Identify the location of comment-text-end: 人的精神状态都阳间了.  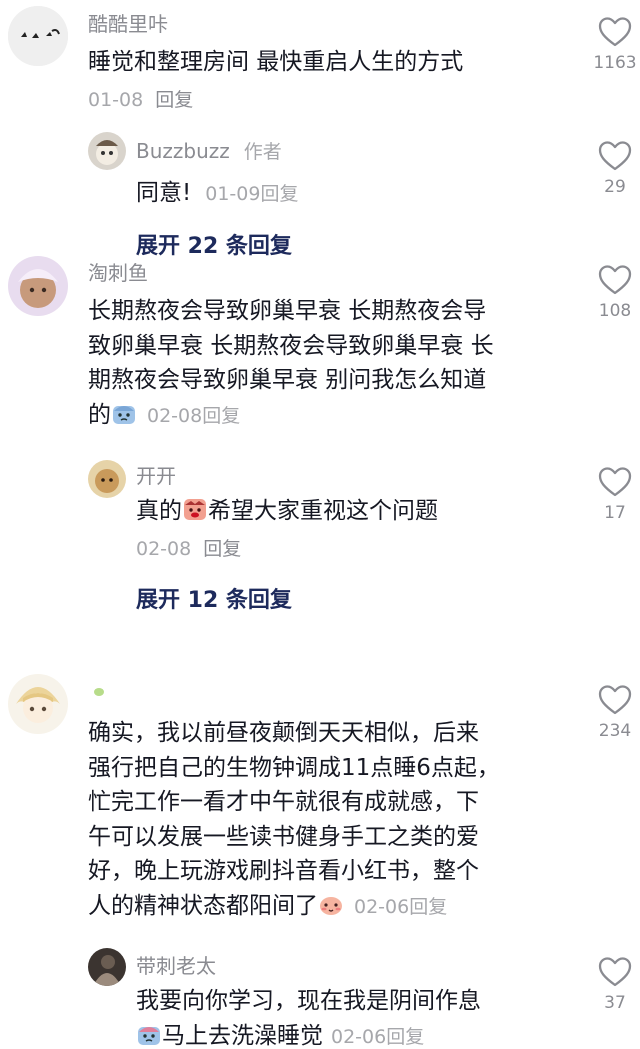
(203, 905).